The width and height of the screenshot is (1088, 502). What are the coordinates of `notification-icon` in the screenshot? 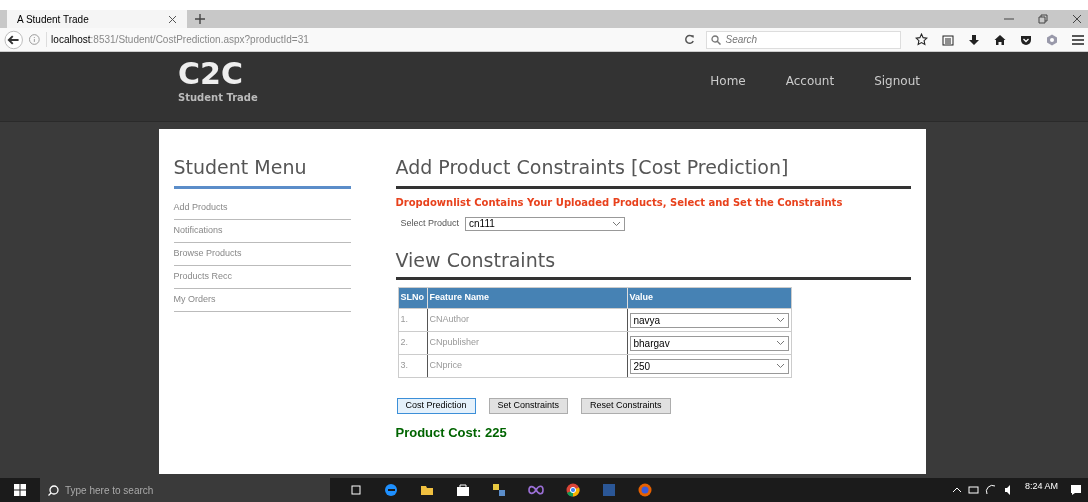 It's located at (1076, 490).